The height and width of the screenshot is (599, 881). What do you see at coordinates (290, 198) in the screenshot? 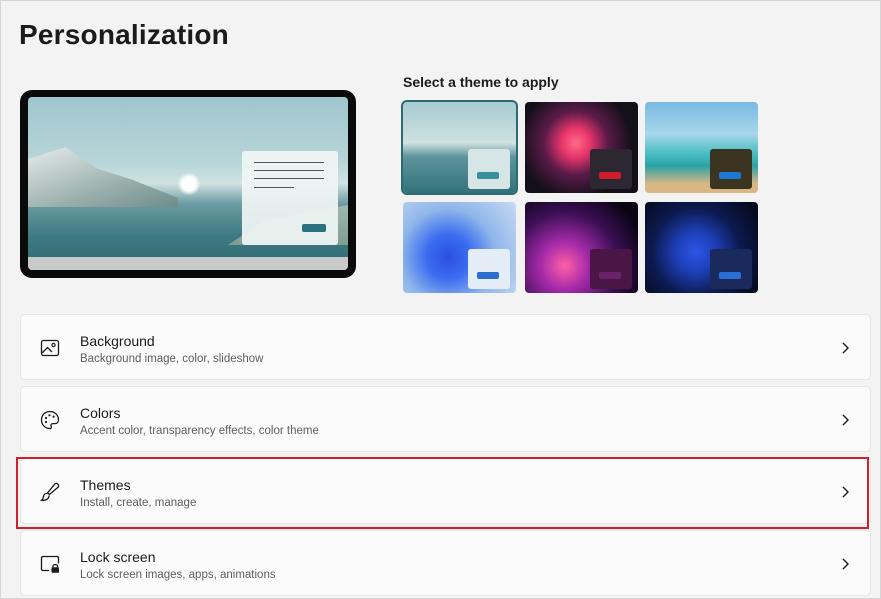
I see `preview-window` at bounding box center [290, 198].